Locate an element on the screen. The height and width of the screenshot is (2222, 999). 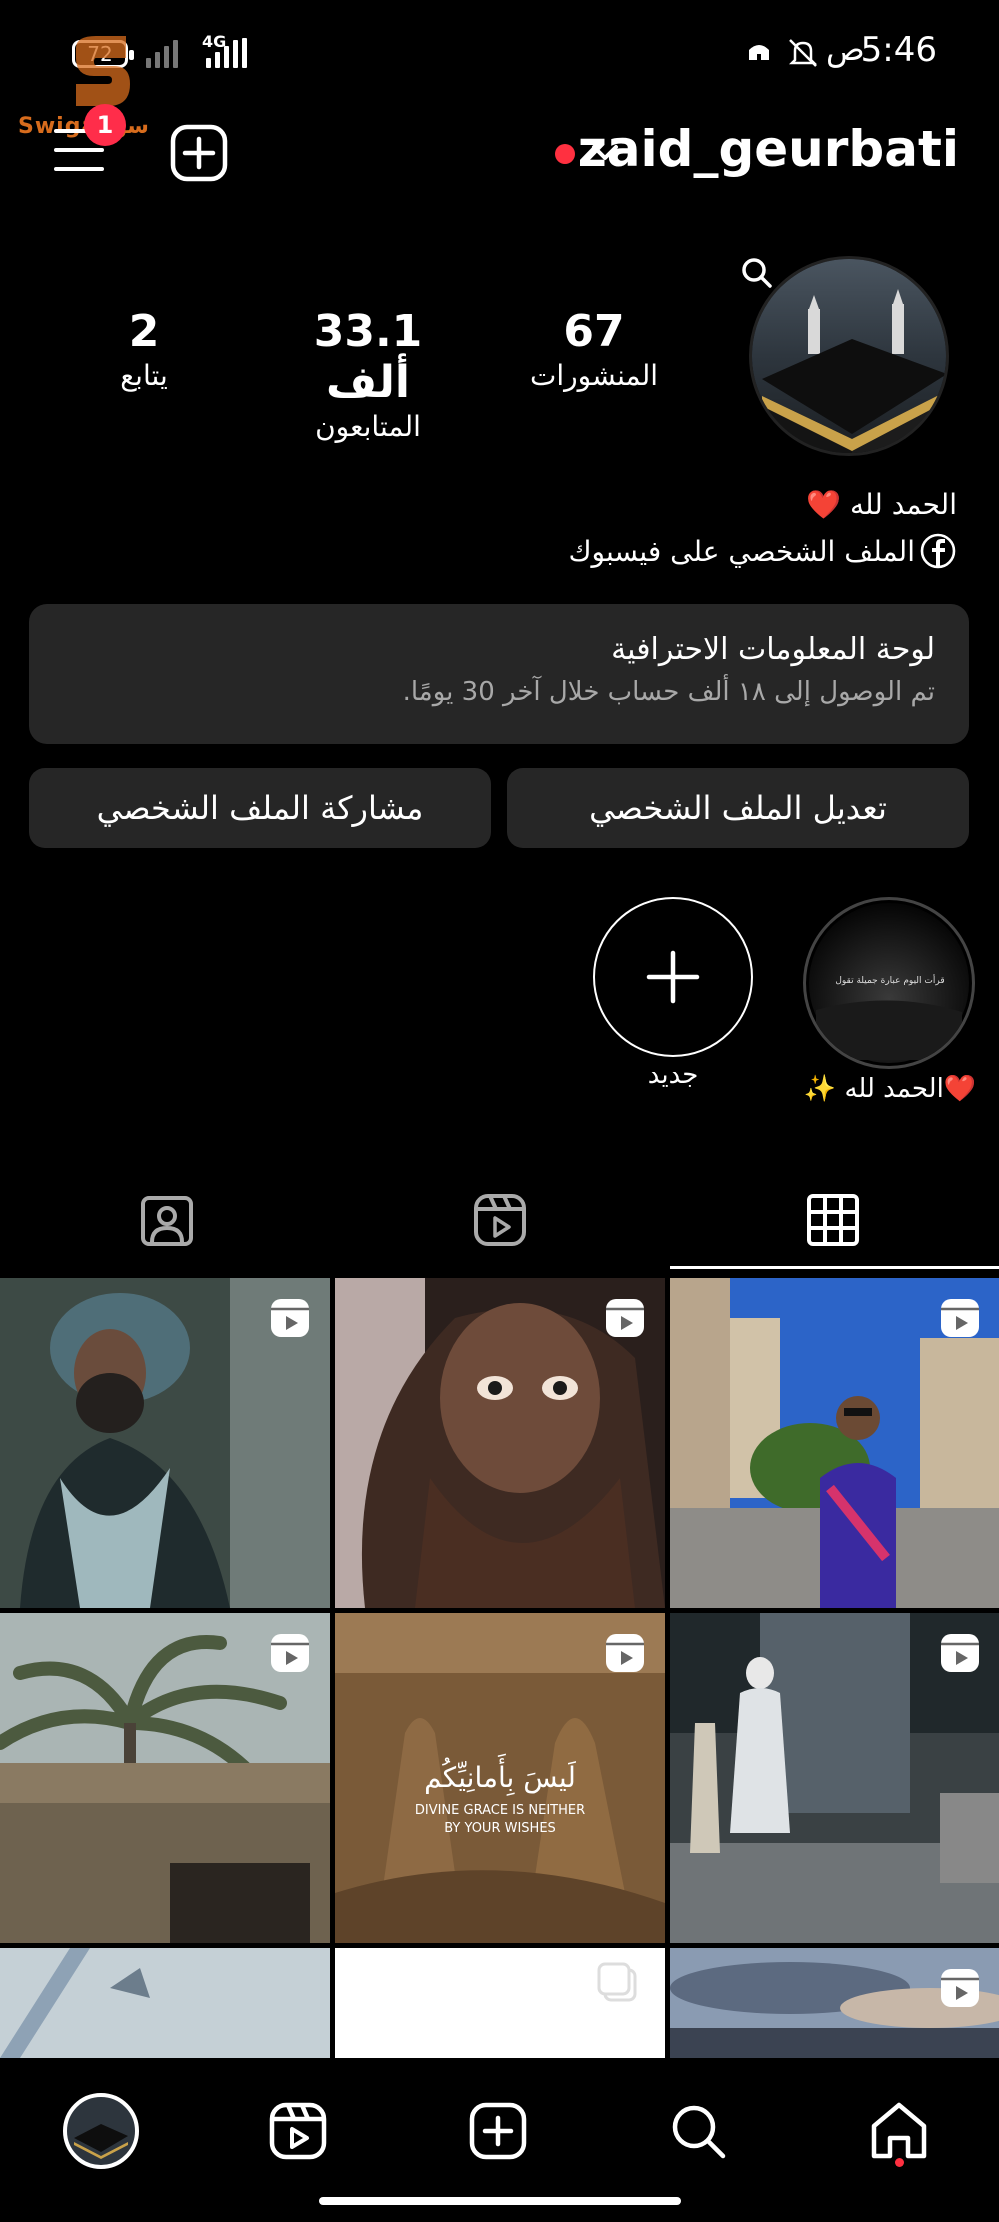
home-icon is located at coordinates (899, 2130).